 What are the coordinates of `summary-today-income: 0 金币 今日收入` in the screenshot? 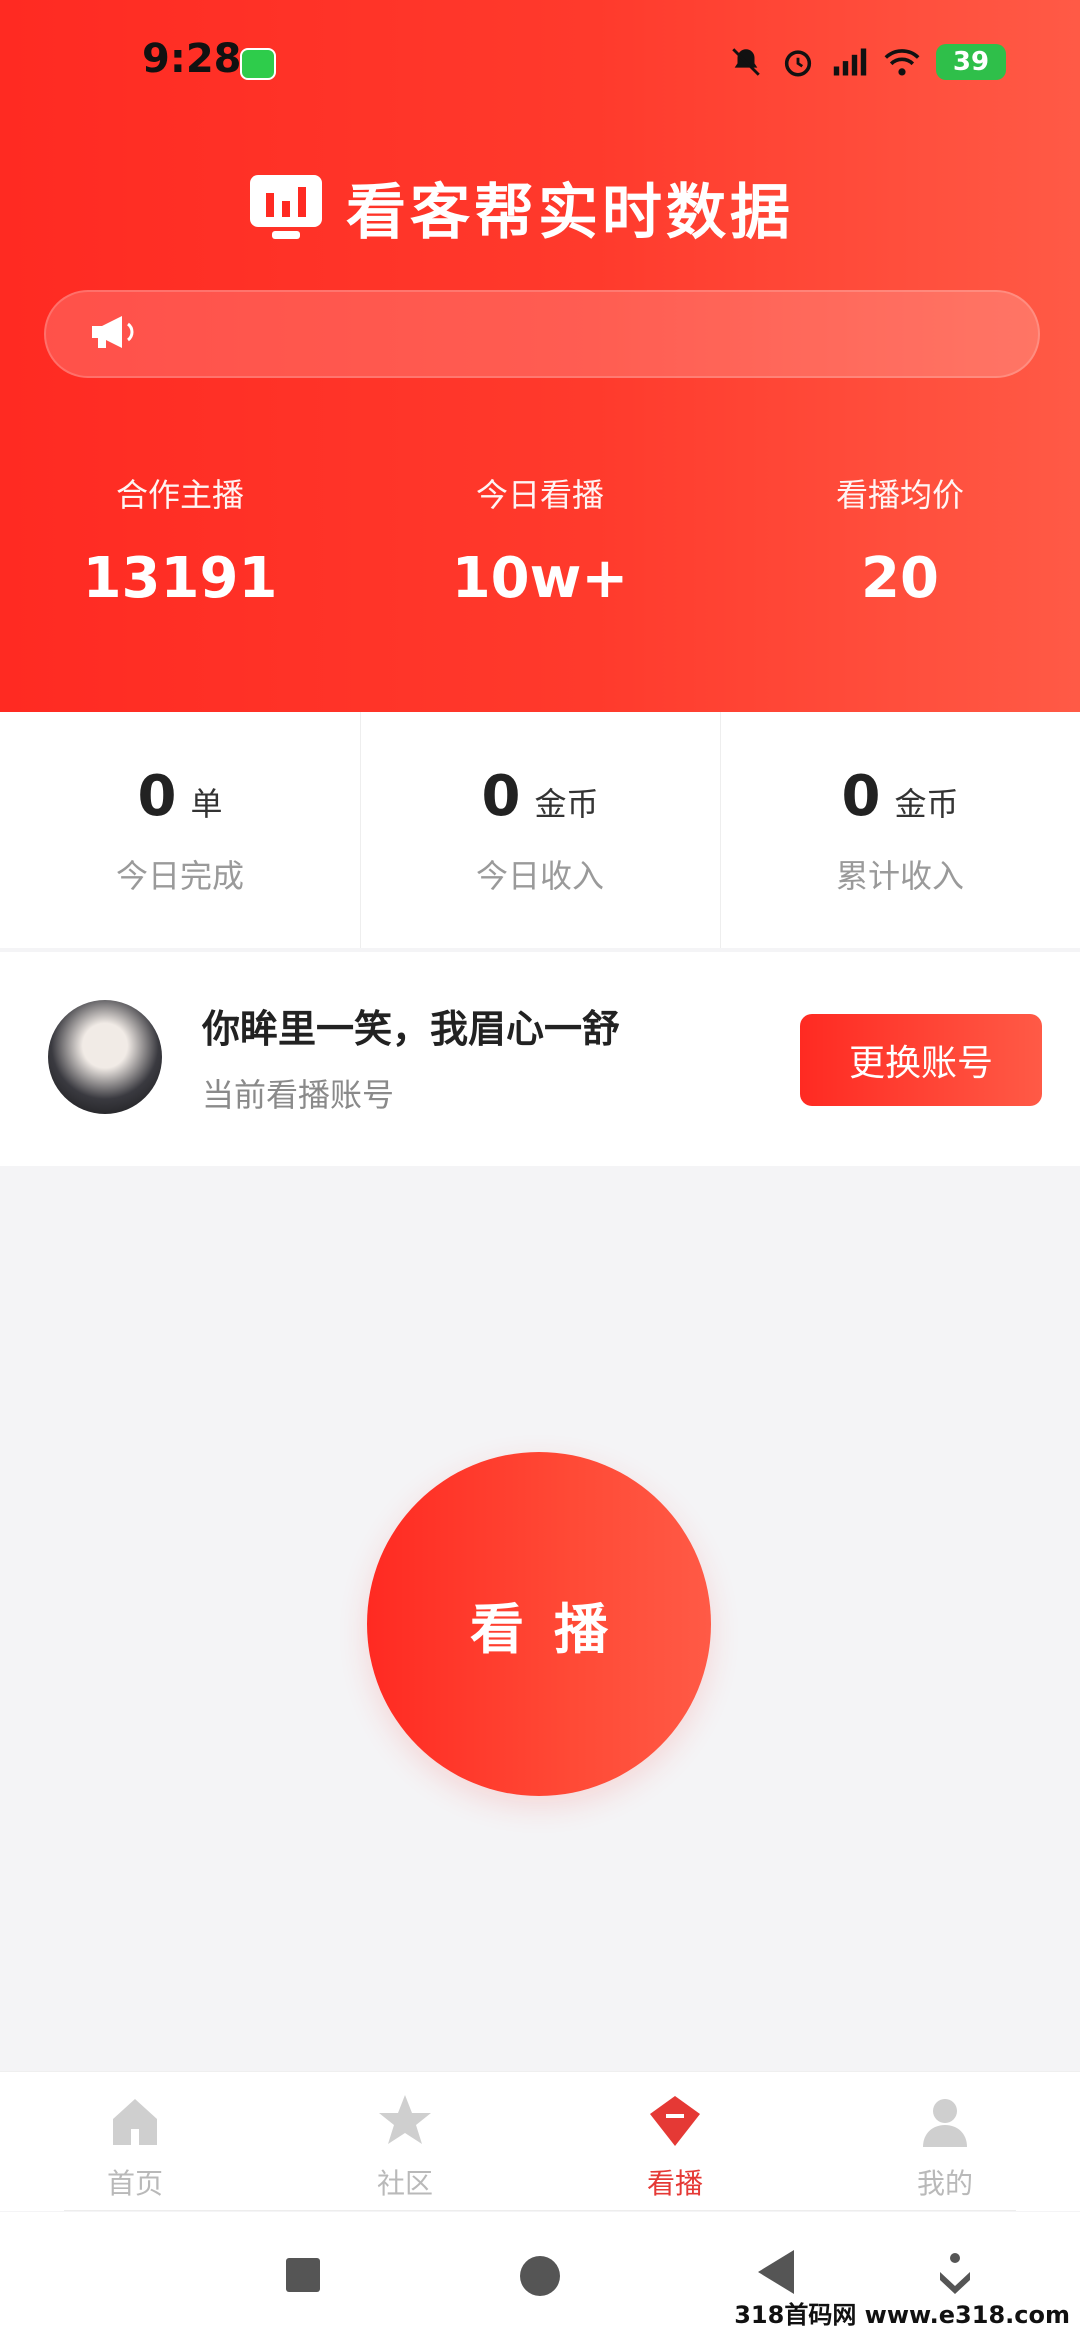 It's located at (540, 830).